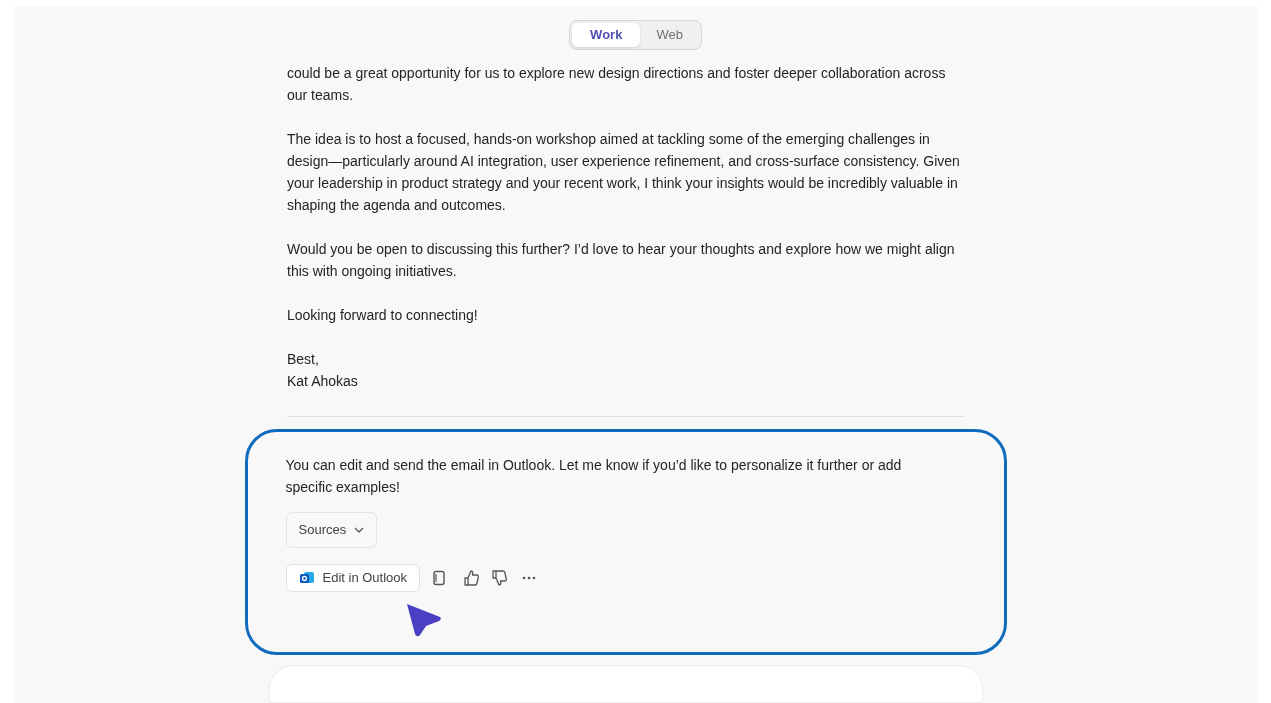 This screenshot has height=703, width=1271. What do you see at coordinates (621, 260) in the screenshot?
I see `email-paragraph: Would you be open to discussing this further? I’d love to hear your thoughts and explore how we might align this with ongoing initiatives.` at bounding box center [621, 260].